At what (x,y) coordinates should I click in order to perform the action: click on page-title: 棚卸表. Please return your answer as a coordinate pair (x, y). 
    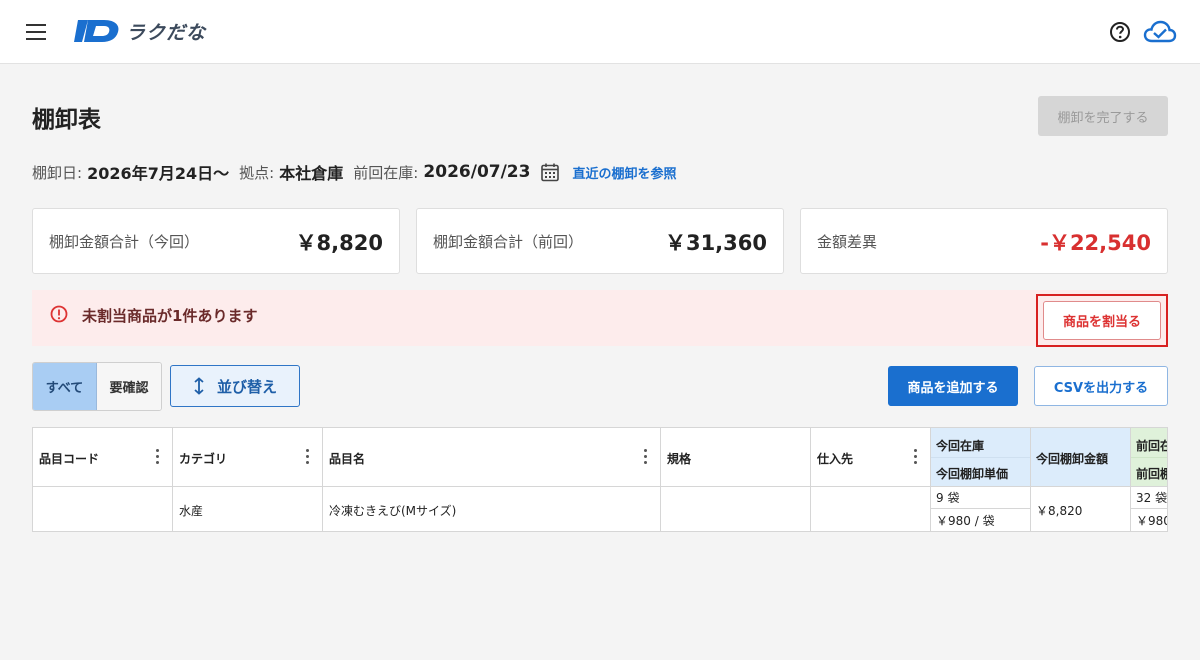
    Looking at the image, I should click on (66, 120).